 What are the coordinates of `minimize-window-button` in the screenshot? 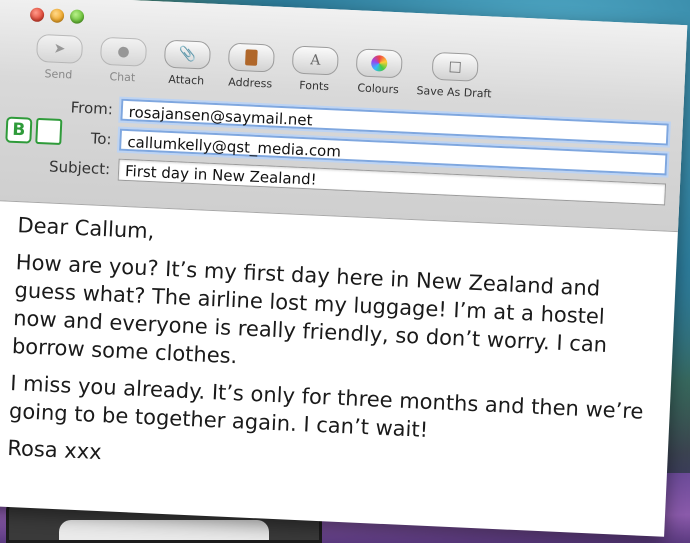 It's located at (57, 16).